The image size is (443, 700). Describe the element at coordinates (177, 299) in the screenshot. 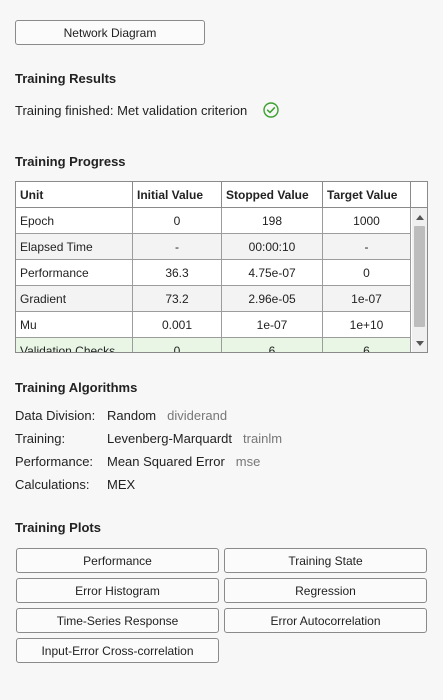

I see `cell-initial: 73.2` at that location.